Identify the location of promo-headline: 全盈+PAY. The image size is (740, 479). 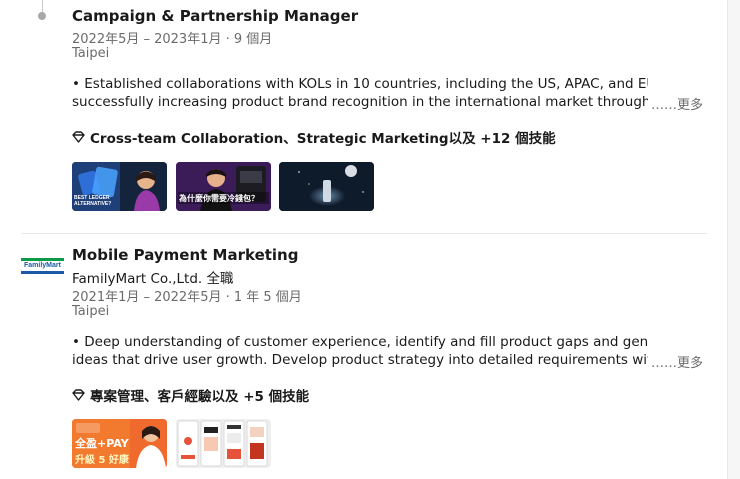
(102, 443).